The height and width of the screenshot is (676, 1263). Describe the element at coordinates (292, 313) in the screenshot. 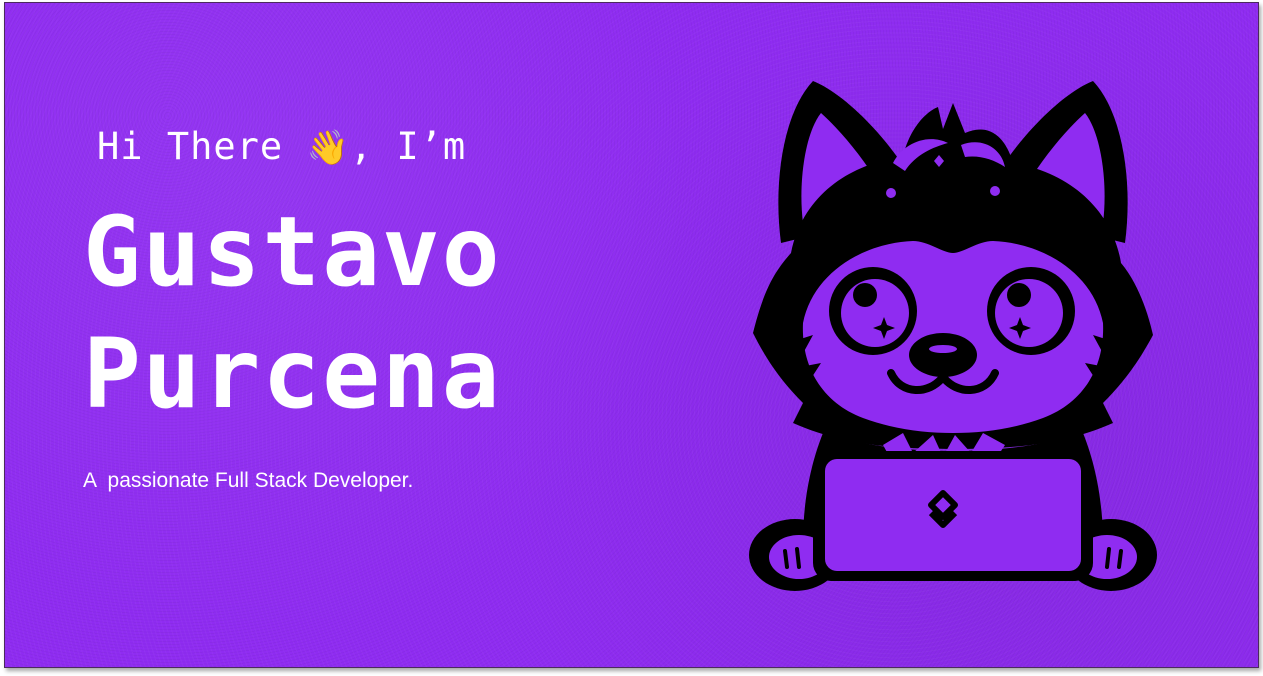

I see `hero-name: Gustavo Purcena` at that location.